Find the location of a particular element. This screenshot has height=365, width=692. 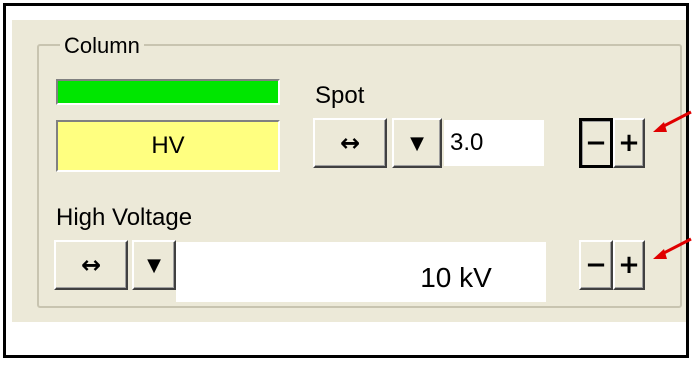

spot-plus-button: + is located at coordinates (629, 143).